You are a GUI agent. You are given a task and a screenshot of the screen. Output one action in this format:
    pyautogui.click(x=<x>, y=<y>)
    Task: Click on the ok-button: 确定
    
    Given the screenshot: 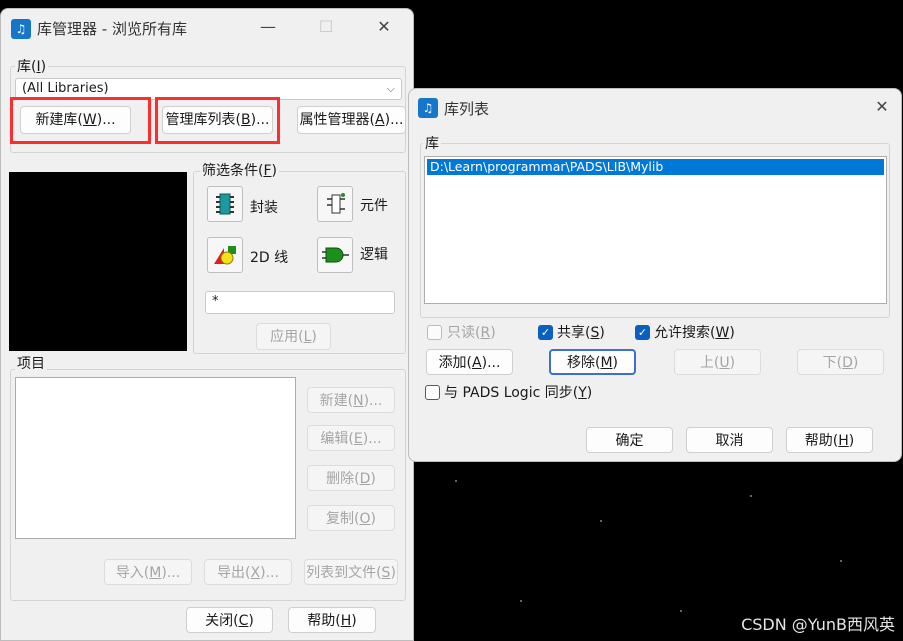 What is the action you would take?
    pyautogui.click(x=629, y=440)
    